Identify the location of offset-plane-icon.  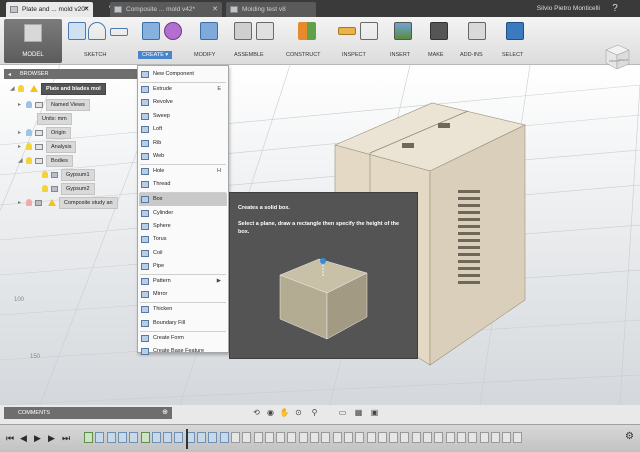
(307, 31).